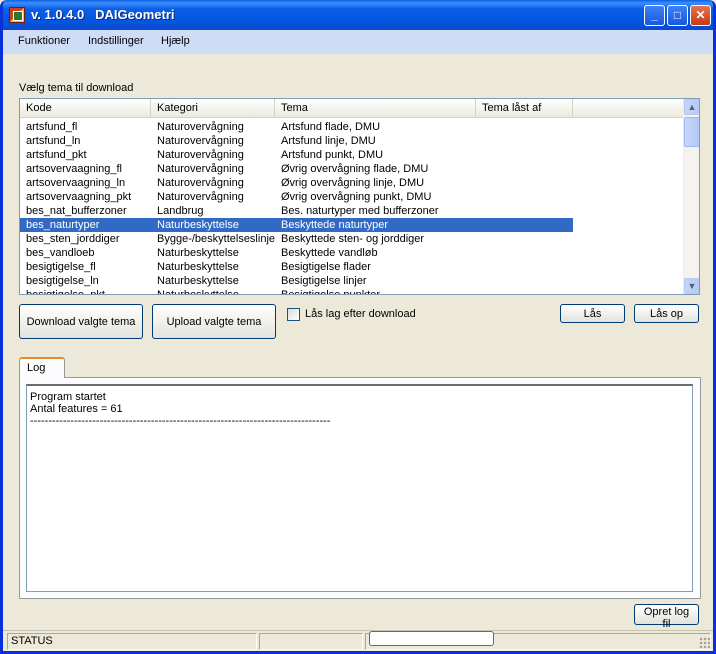 This screenshot has height=654, width=716. What do you see at coordinates (331, 292) in the screenshot?
I see `cell-tema: Besigtigelse punkter` at bounding box center [331, 292].